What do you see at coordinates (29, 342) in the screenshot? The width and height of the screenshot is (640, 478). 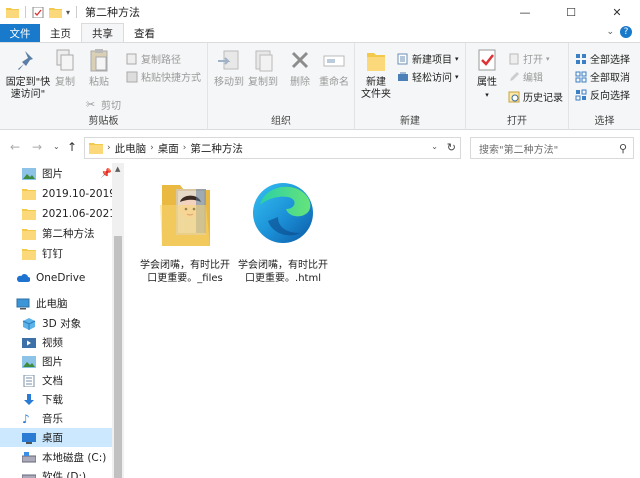 I see `video-icon` at bounding box center [29, 342].